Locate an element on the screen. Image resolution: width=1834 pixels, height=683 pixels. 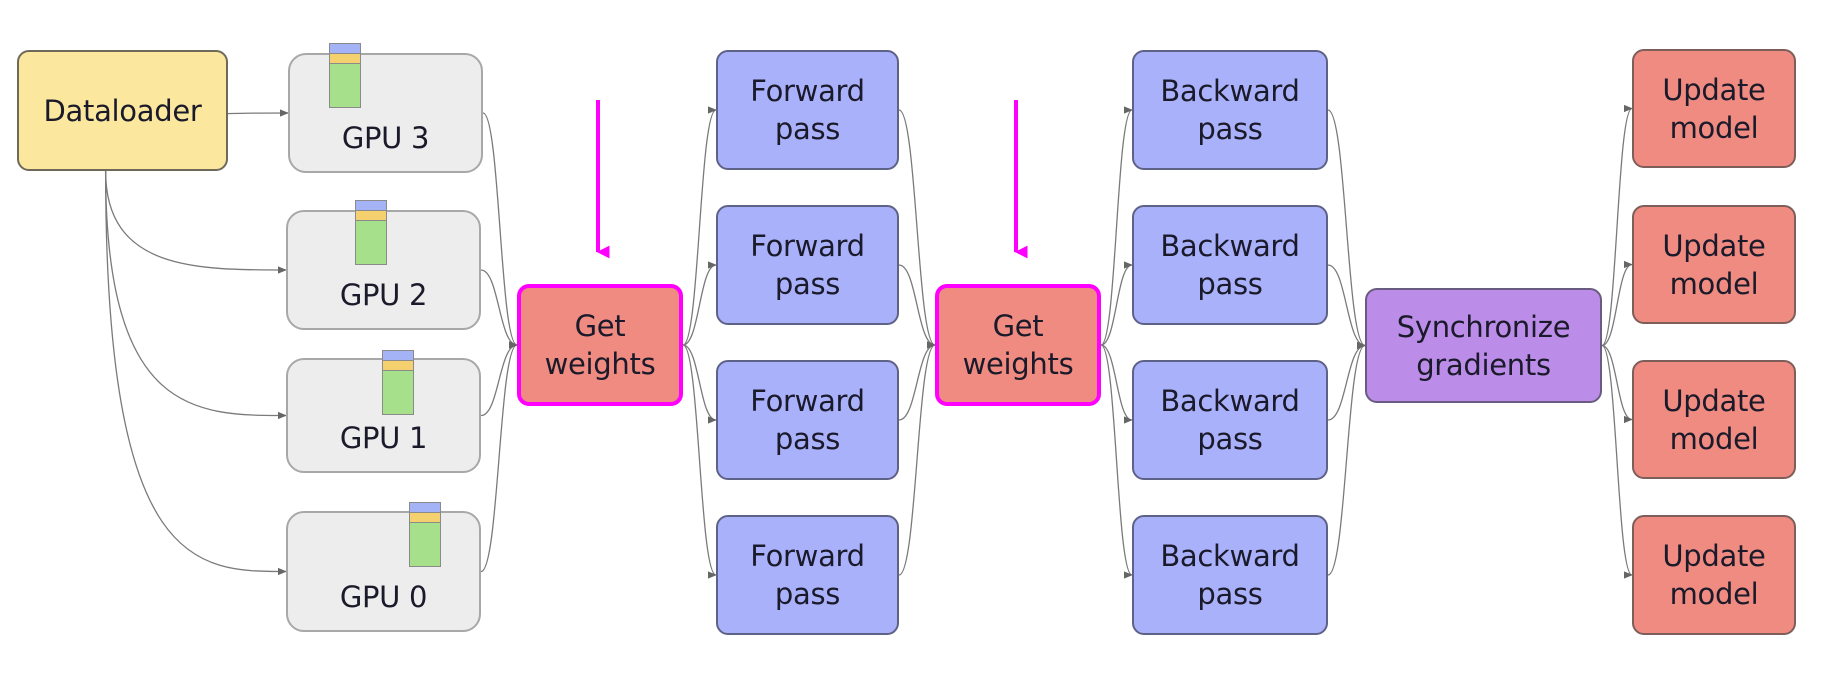
get-weights-node-2: Get weights is located at coordinates (1018, 345).